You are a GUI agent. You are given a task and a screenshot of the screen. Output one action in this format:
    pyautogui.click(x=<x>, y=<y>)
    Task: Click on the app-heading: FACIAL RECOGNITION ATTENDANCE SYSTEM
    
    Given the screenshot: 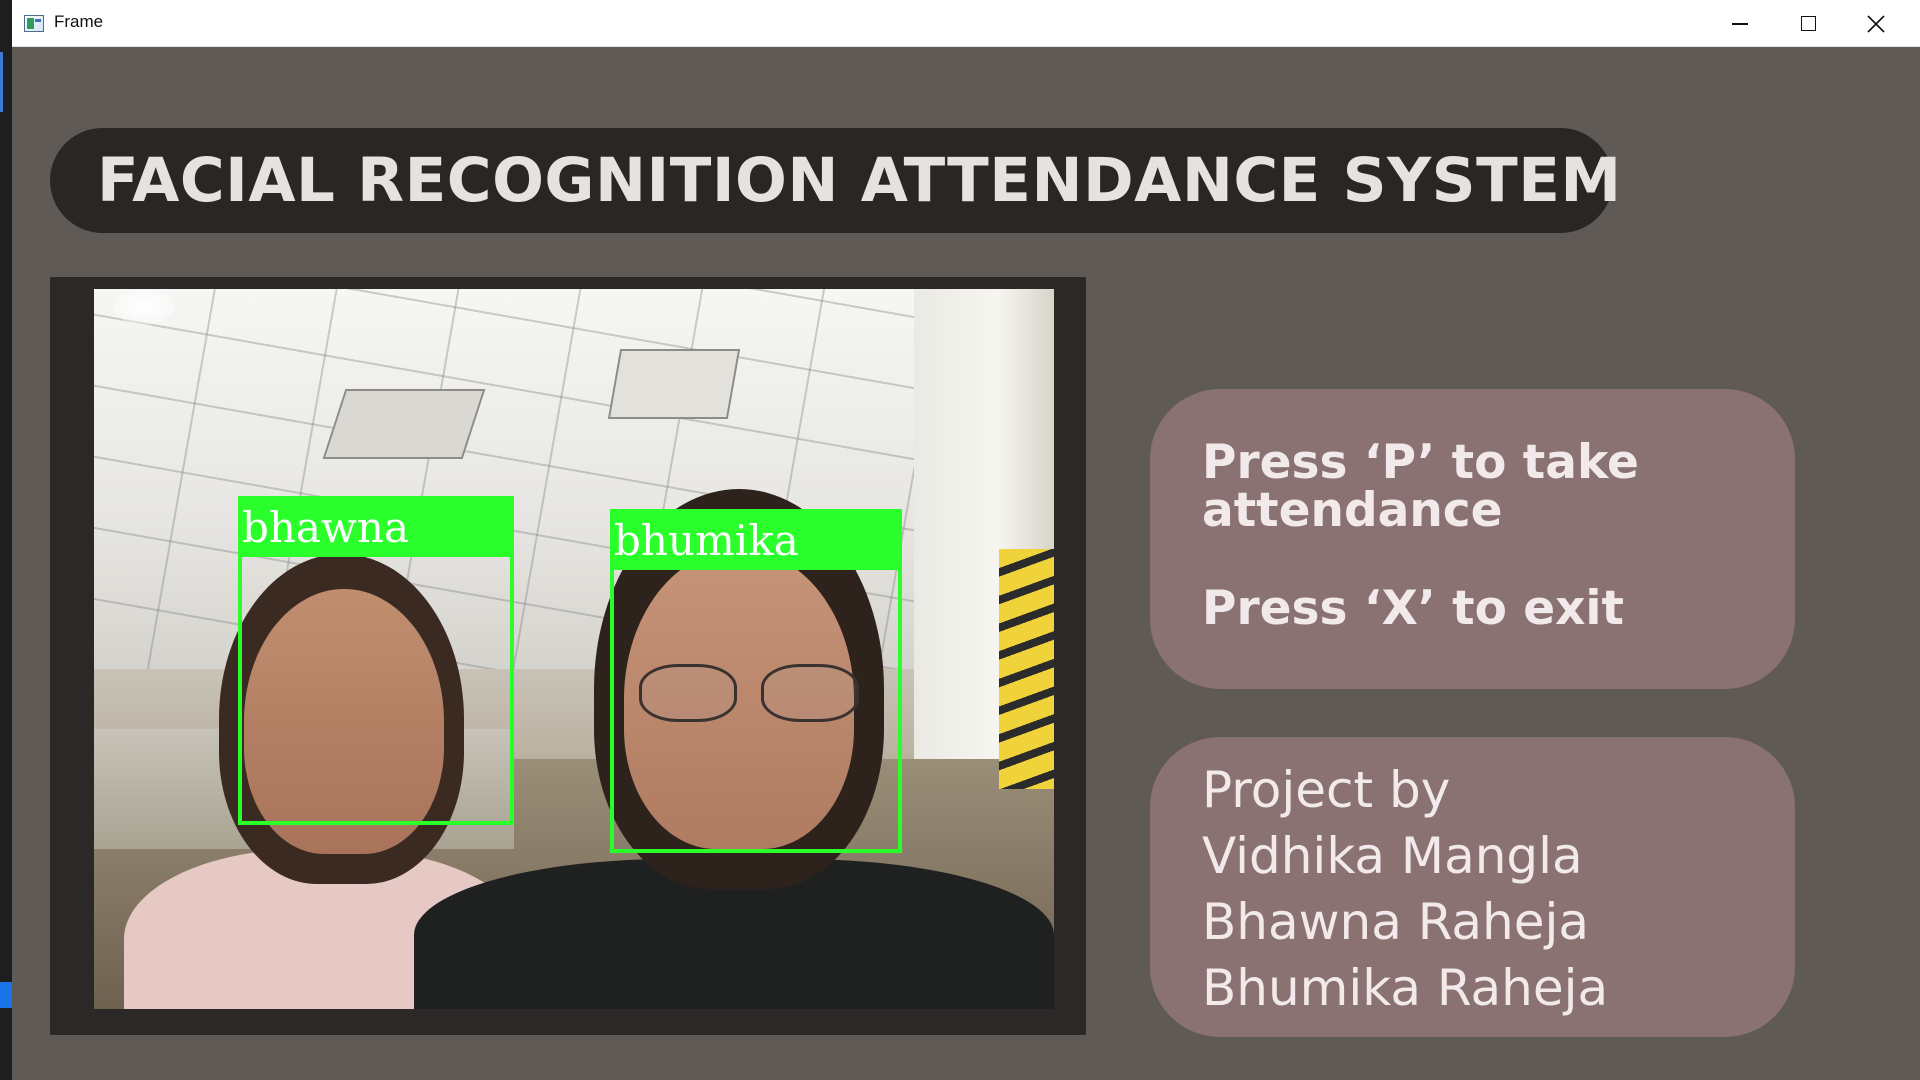 What is the action you would take?
    pyautogui.click(x=859, y=180)
    